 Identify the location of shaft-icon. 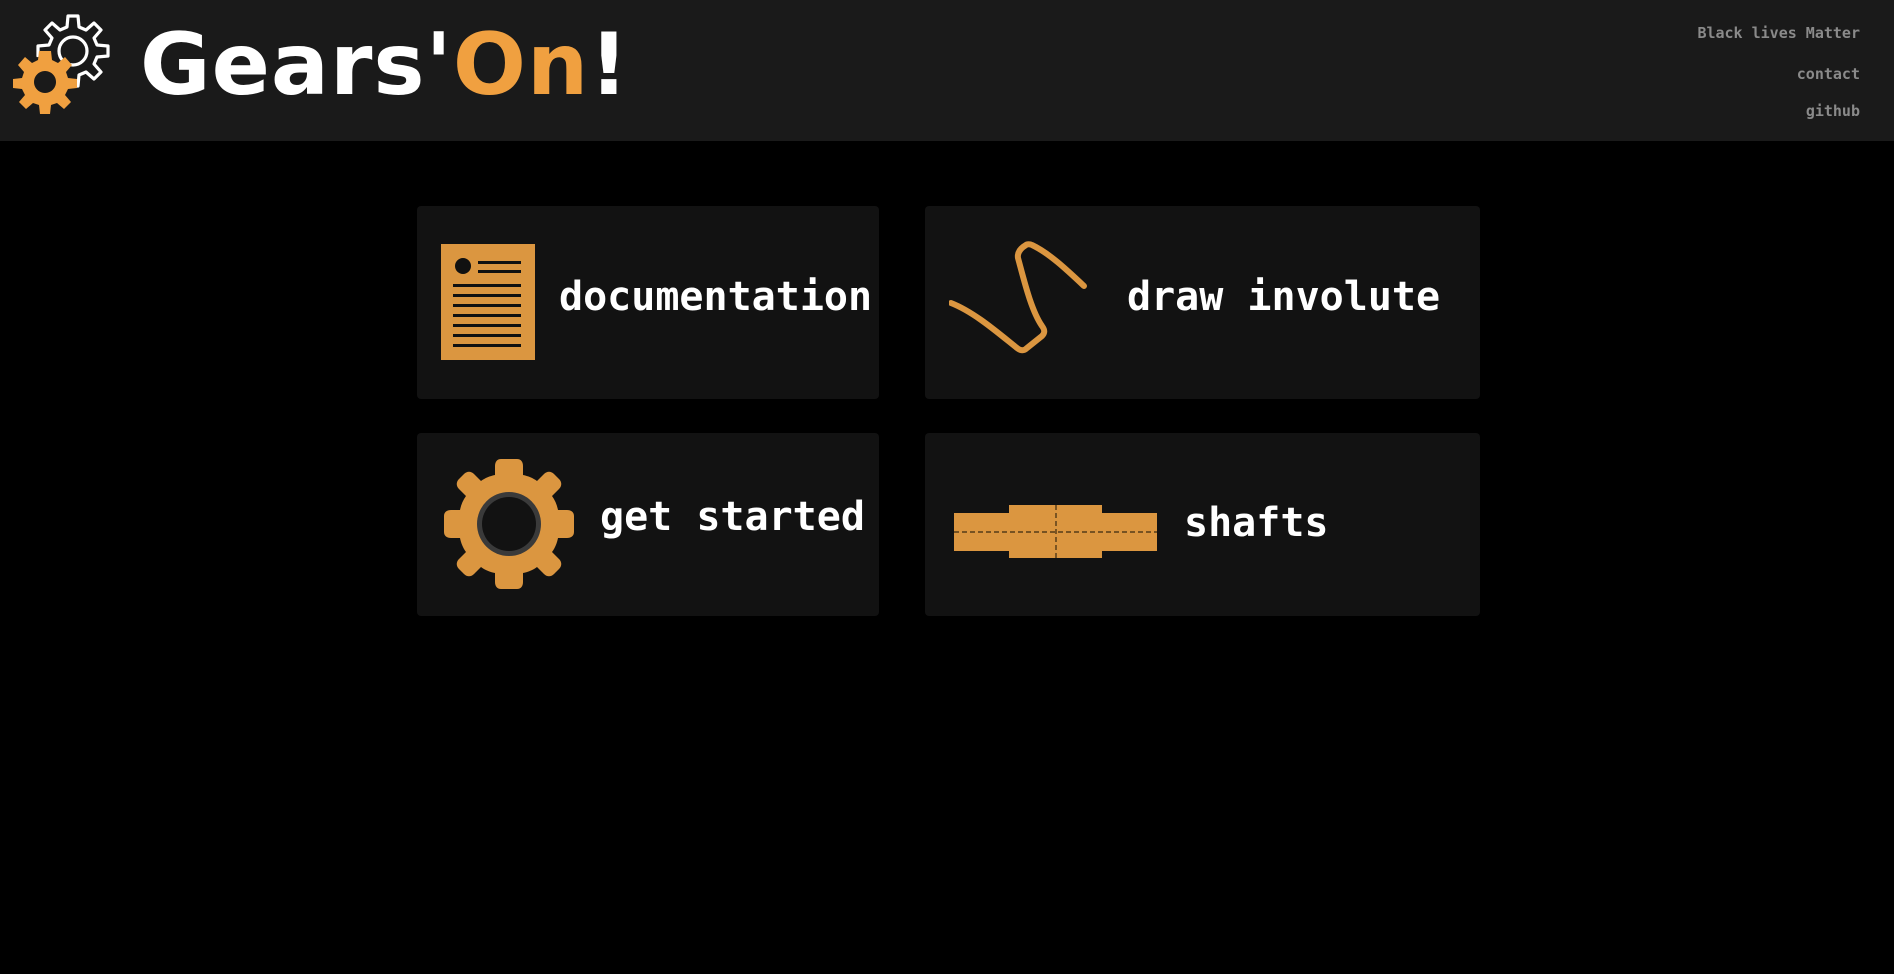
(1055, 531).